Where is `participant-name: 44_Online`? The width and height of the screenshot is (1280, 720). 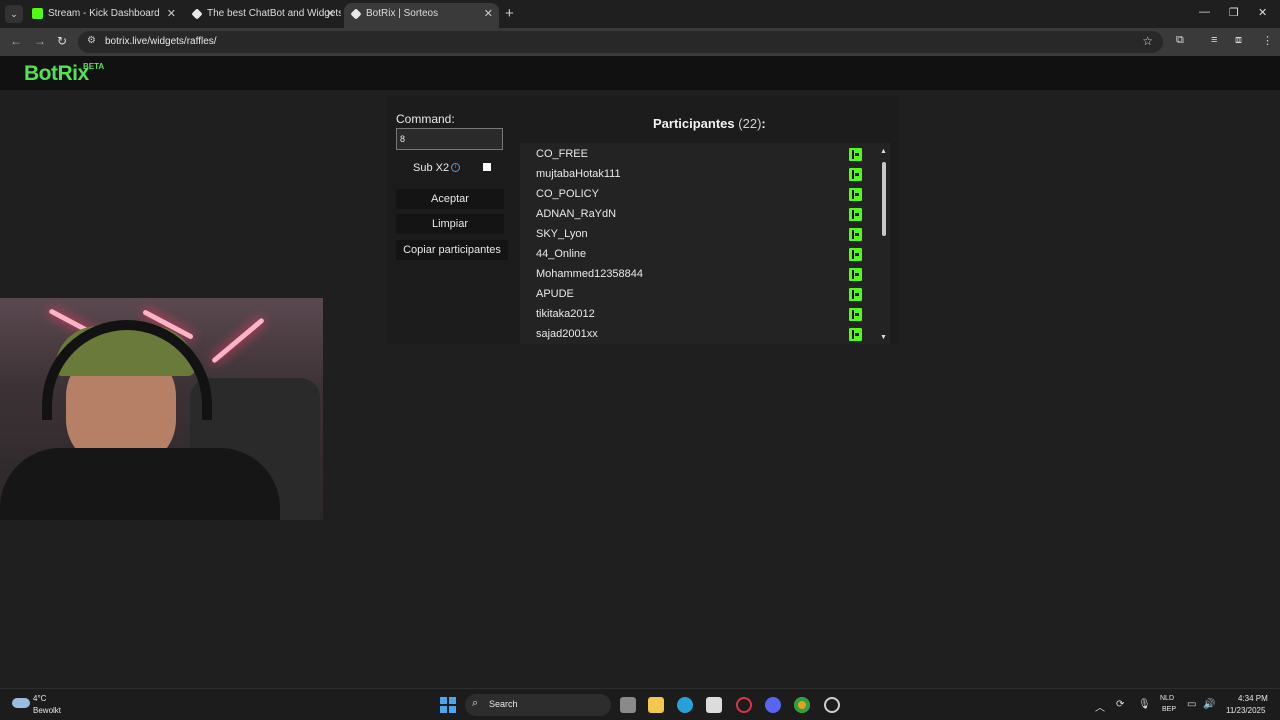
participant-name: 44_Online is located at coordinates (561, 254).